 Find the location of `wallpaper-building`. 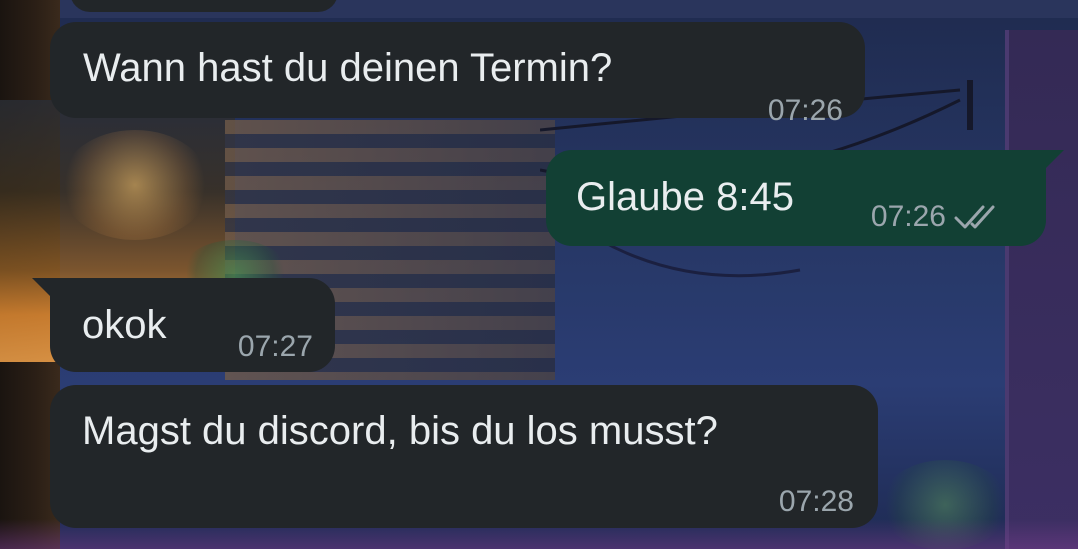

wallpaper-building is located at coordinates (1041, 289).